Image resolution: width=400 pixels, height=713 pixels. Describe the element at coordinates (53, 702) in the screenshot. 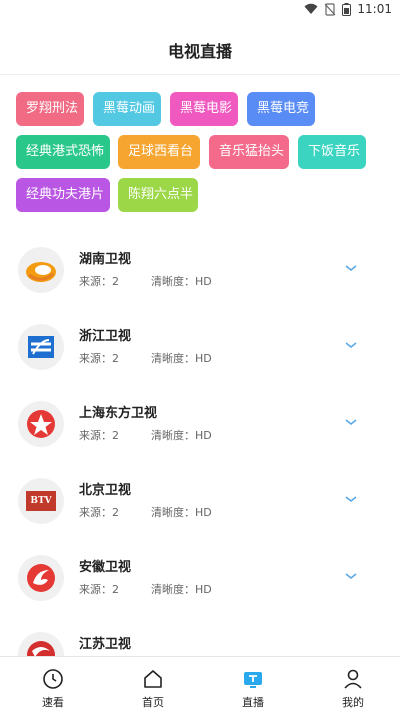

I see `nav-label: 速看` at that location.